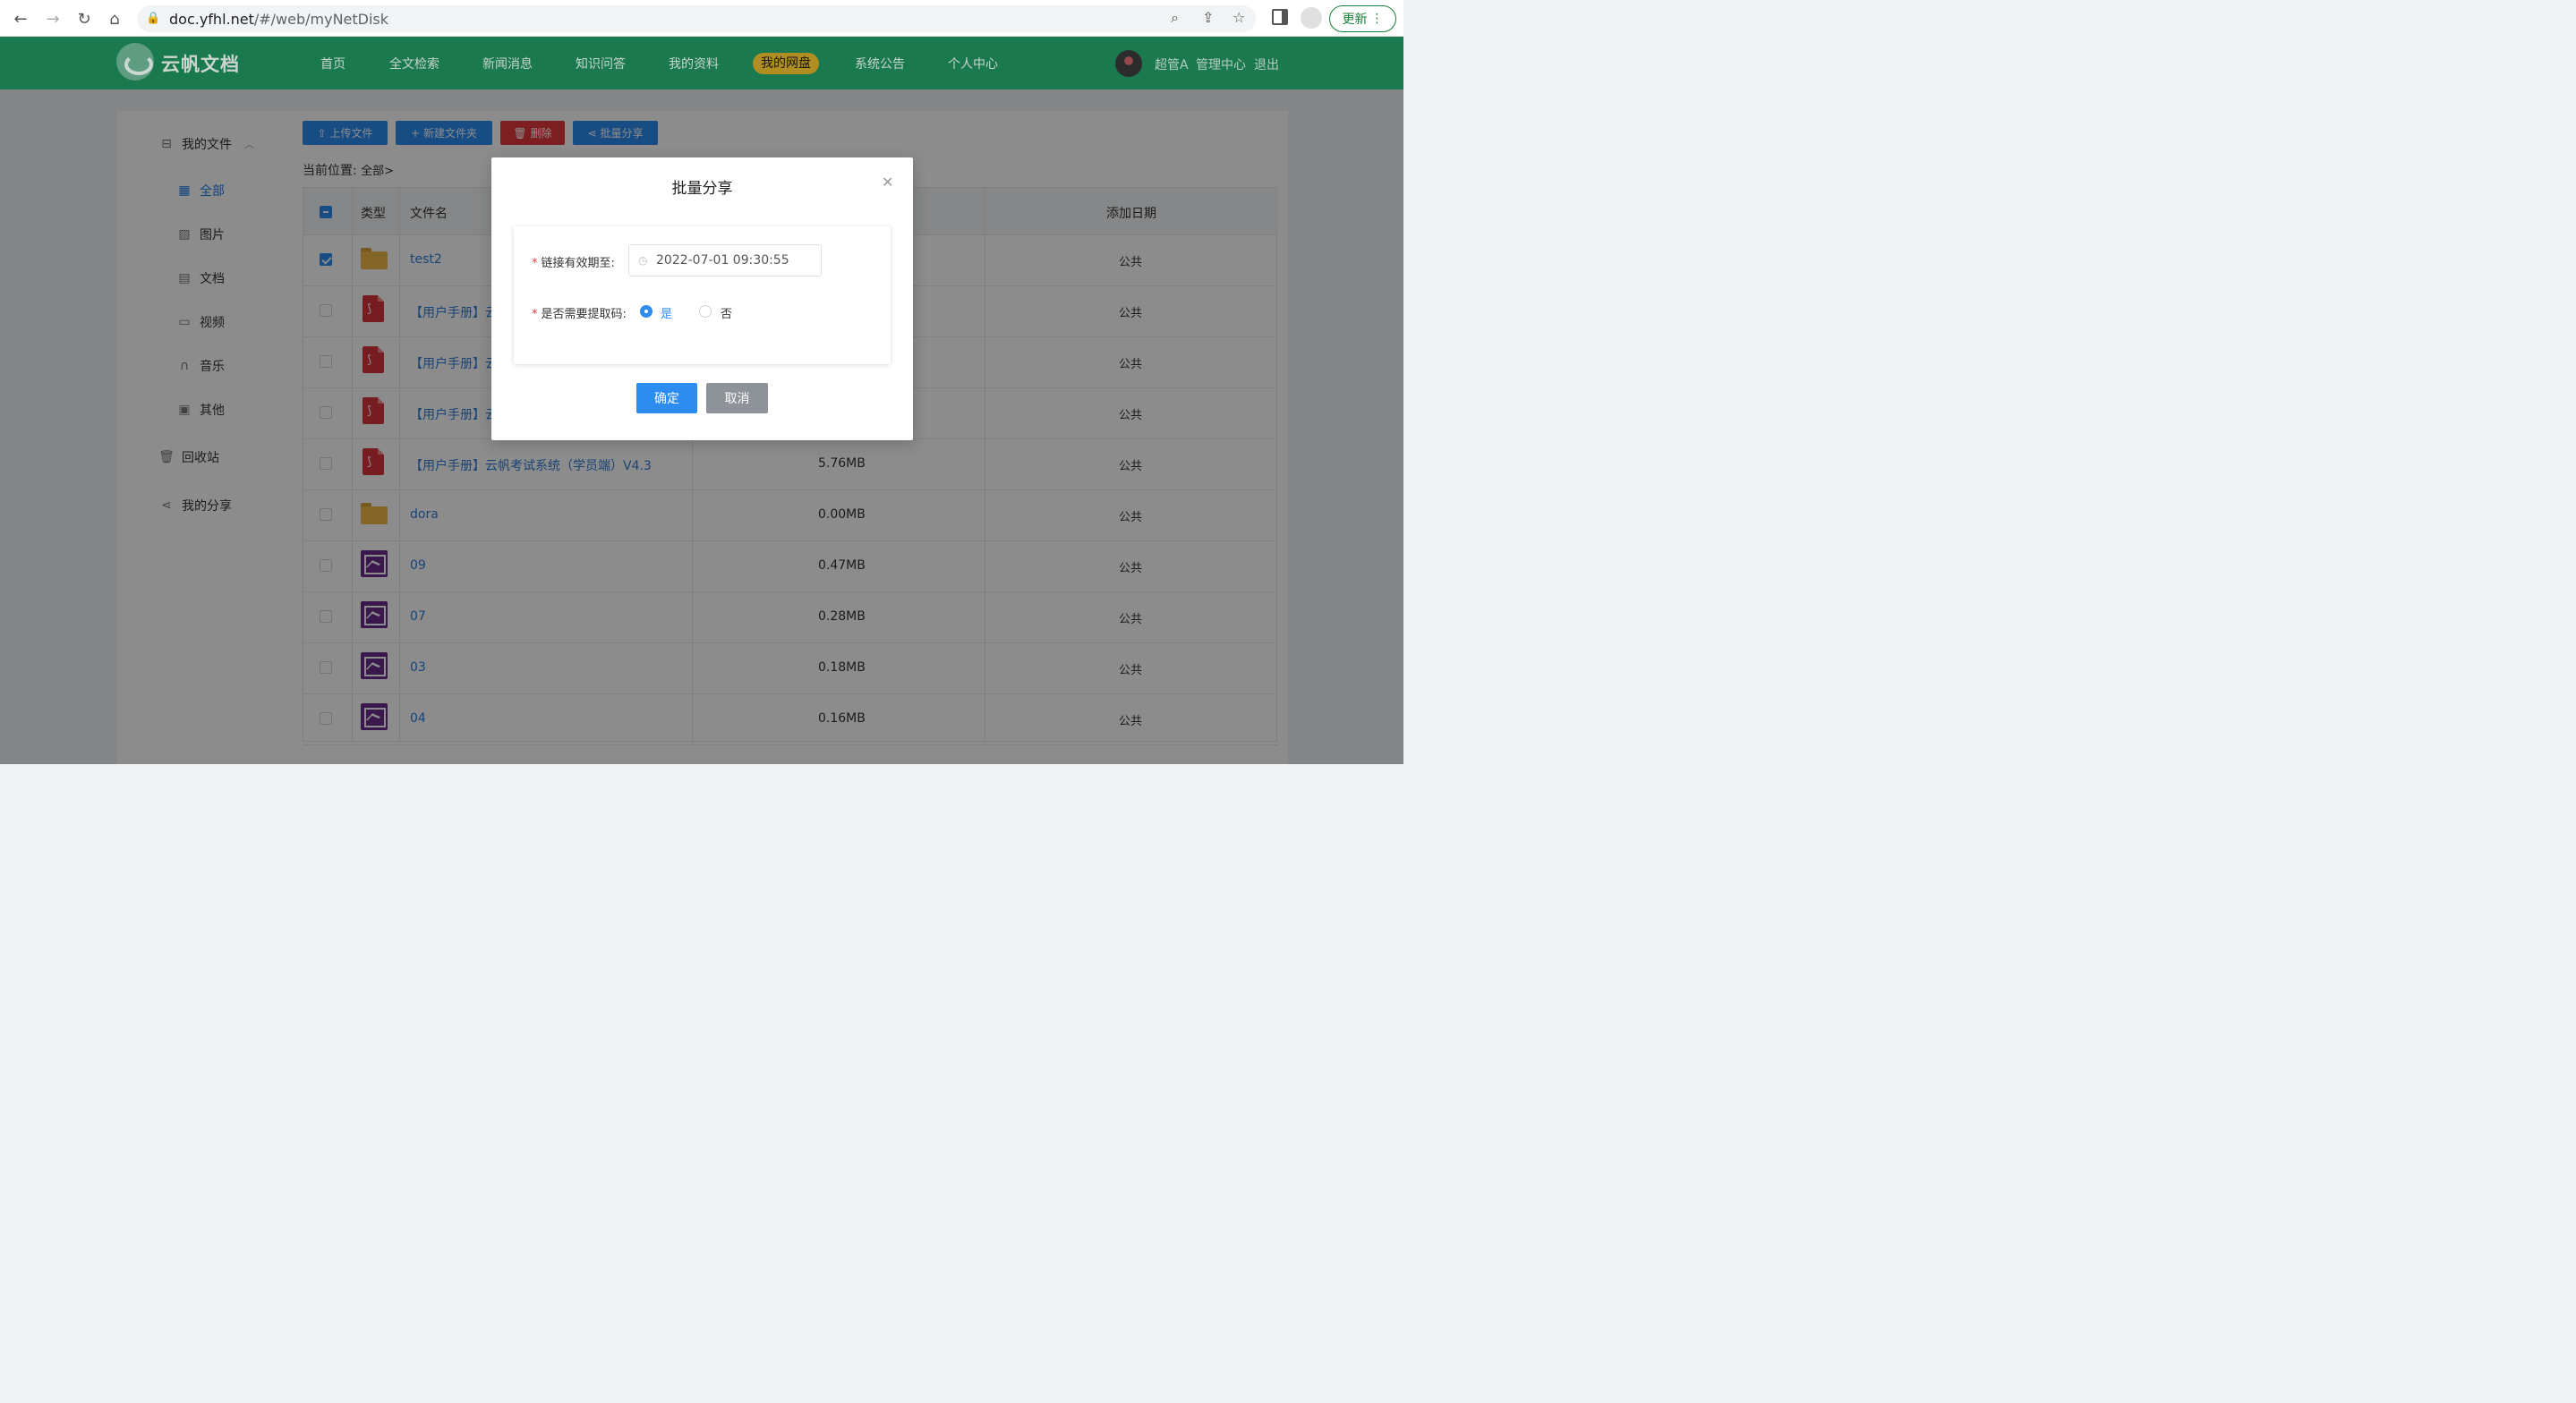  I want to click on code-no-radio, so click(705, 311).